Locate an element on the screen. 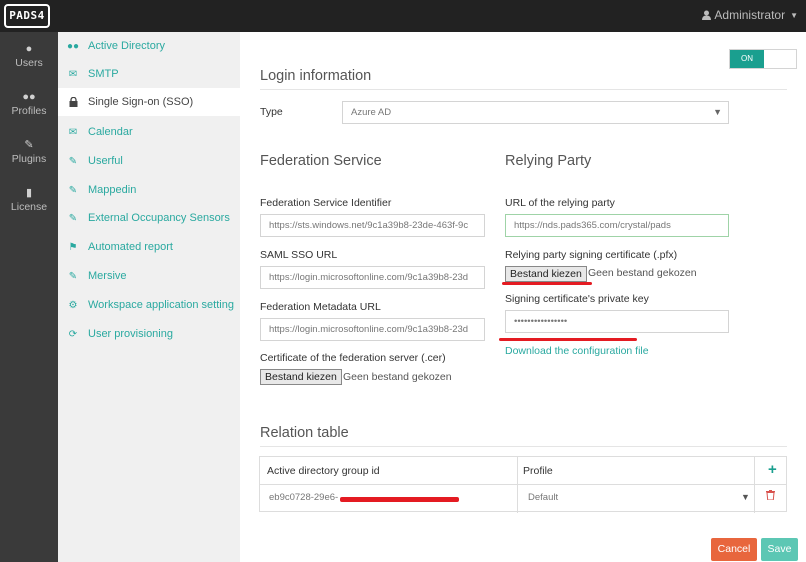 This screenshot has width=806, height=562. redaction-mark is located at coordinates (399, 499).